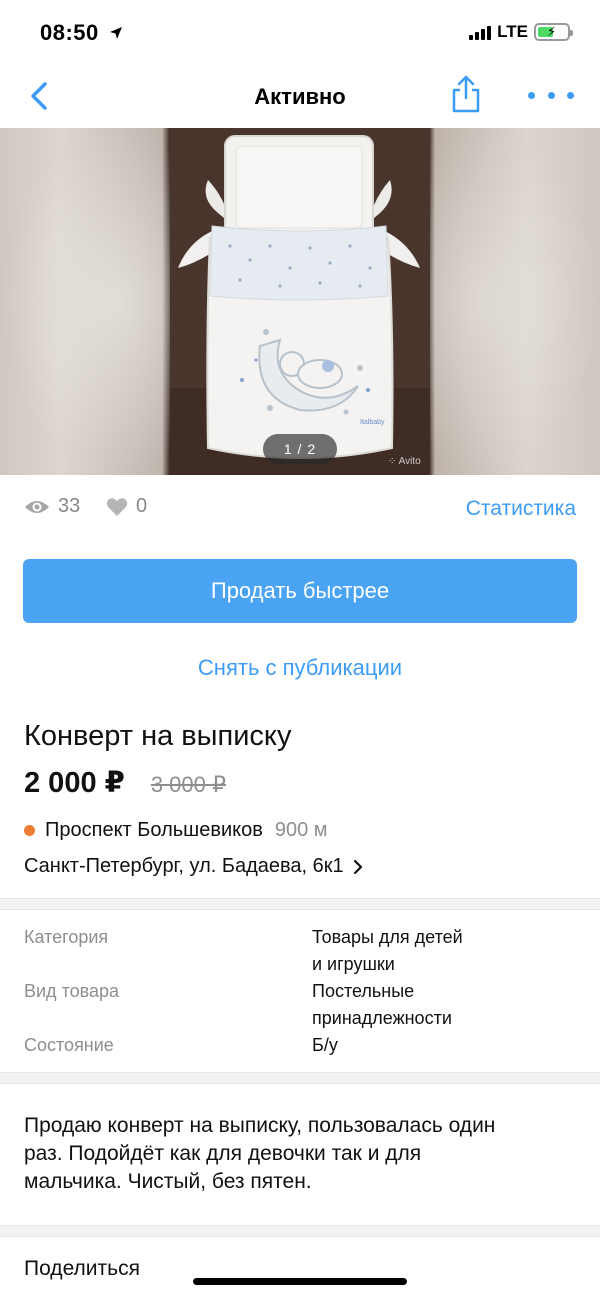 Image resolution: width=600 pixels, height=1298 pixels. I want to click on more-dots-icon, so click(551, 95).